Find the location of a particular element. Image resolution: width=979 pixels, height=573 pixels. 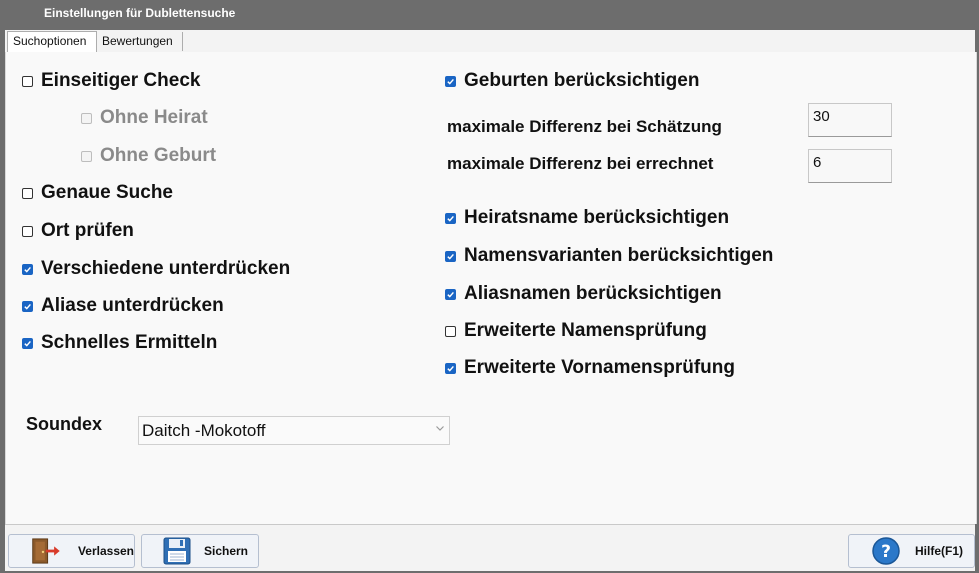

option-einseitiger-check: Einseitiger Check is located at coordinates (111, 81).